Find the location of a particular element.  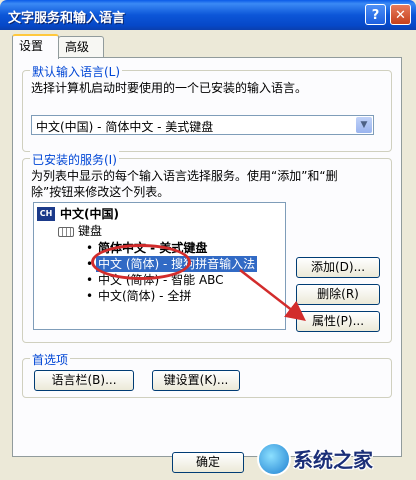

watermark: 系统之家 is located at coordinates (335, 458).